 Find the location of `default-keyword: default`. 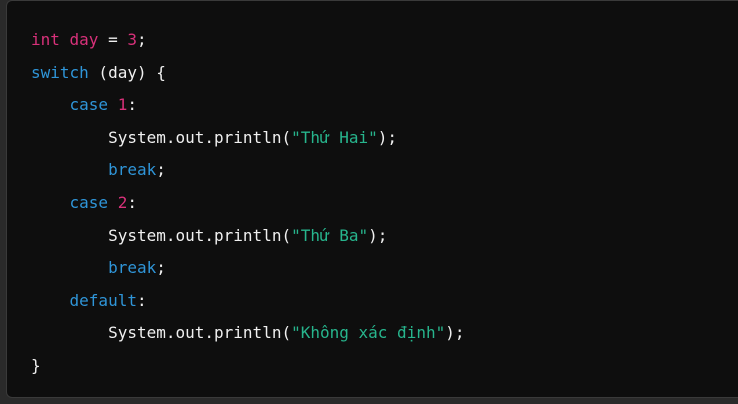

default-keyword: default is located at coordinates (103, 300).